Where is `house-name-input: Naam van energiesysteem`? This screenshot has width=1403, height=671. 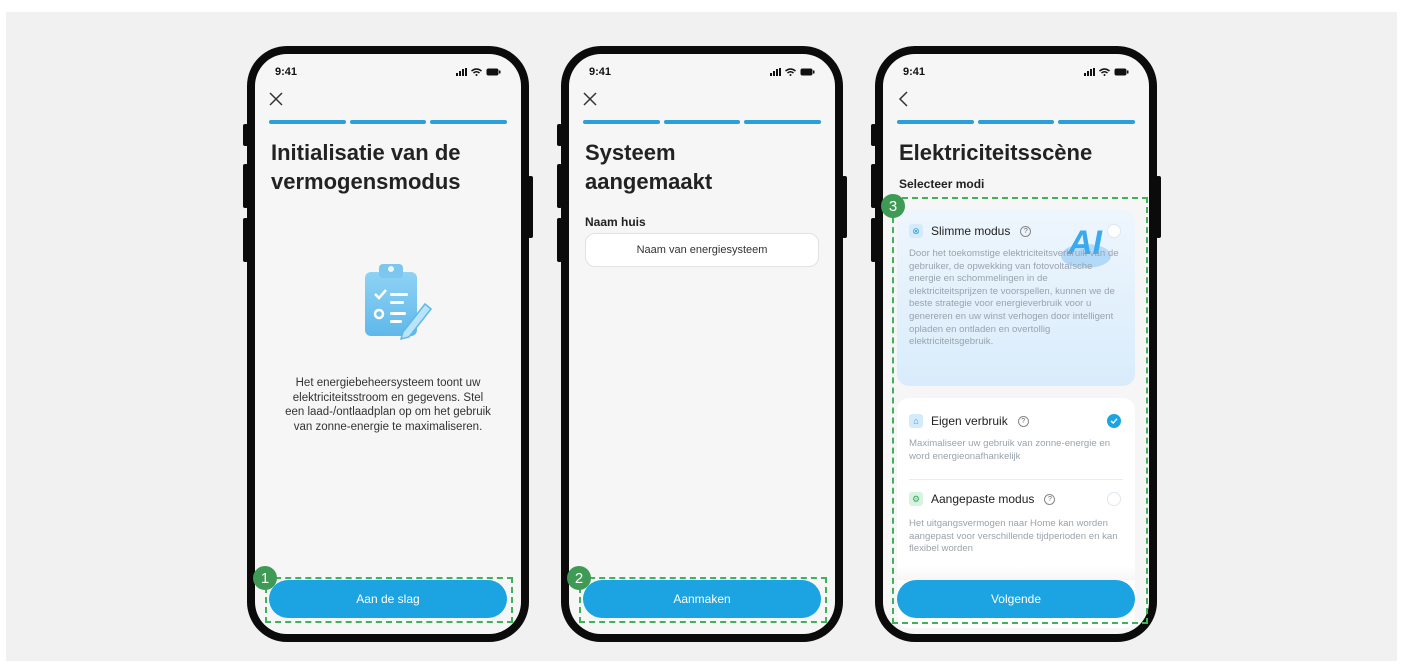
house-name-input: Naam van energiesysteem is located at coordinates (702, 250).